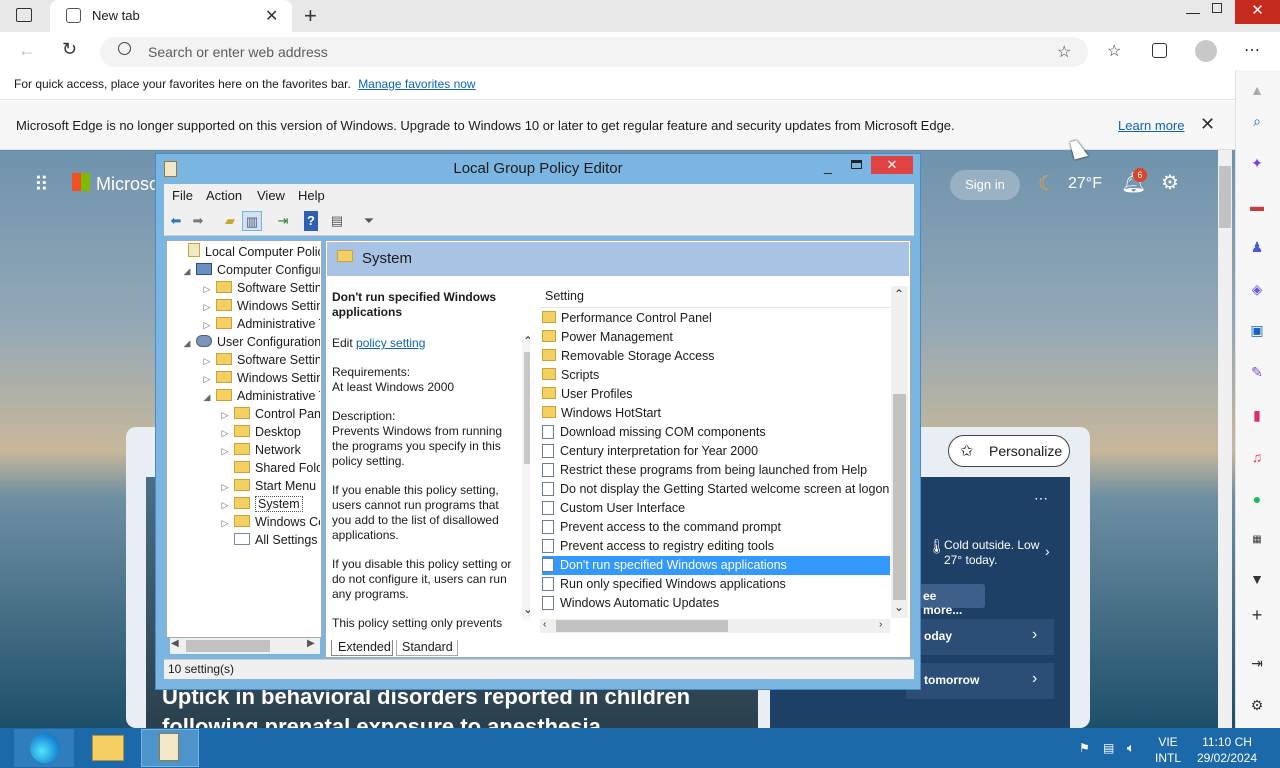  I want to click on address-placeholder: Search or enter web address, so click(238, 52).